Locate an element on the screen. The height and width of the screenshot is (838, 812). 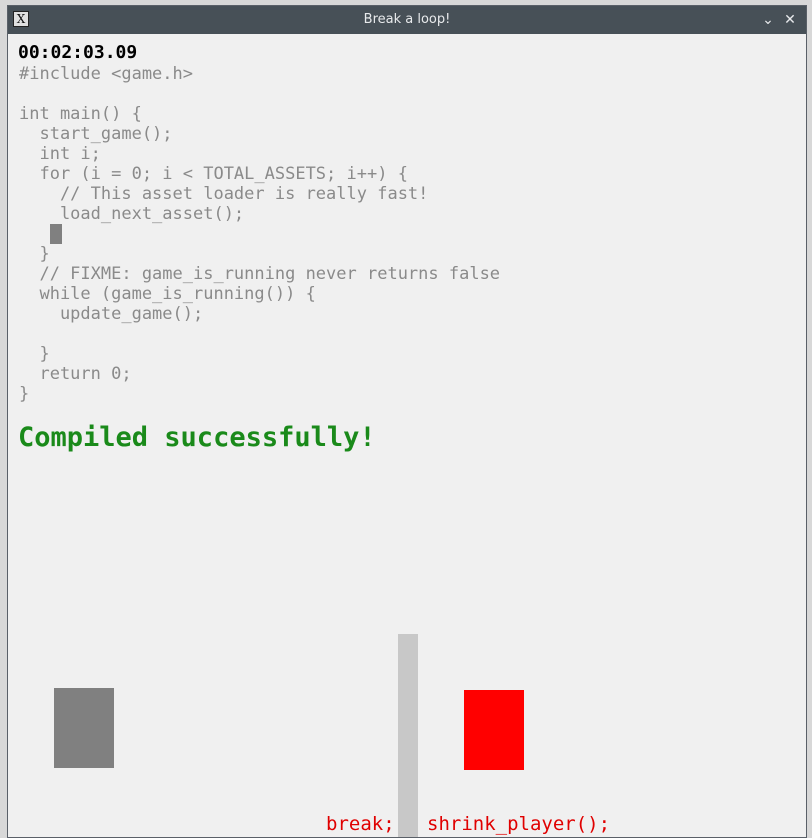
loop-wall is located at coordinates (408, 735).